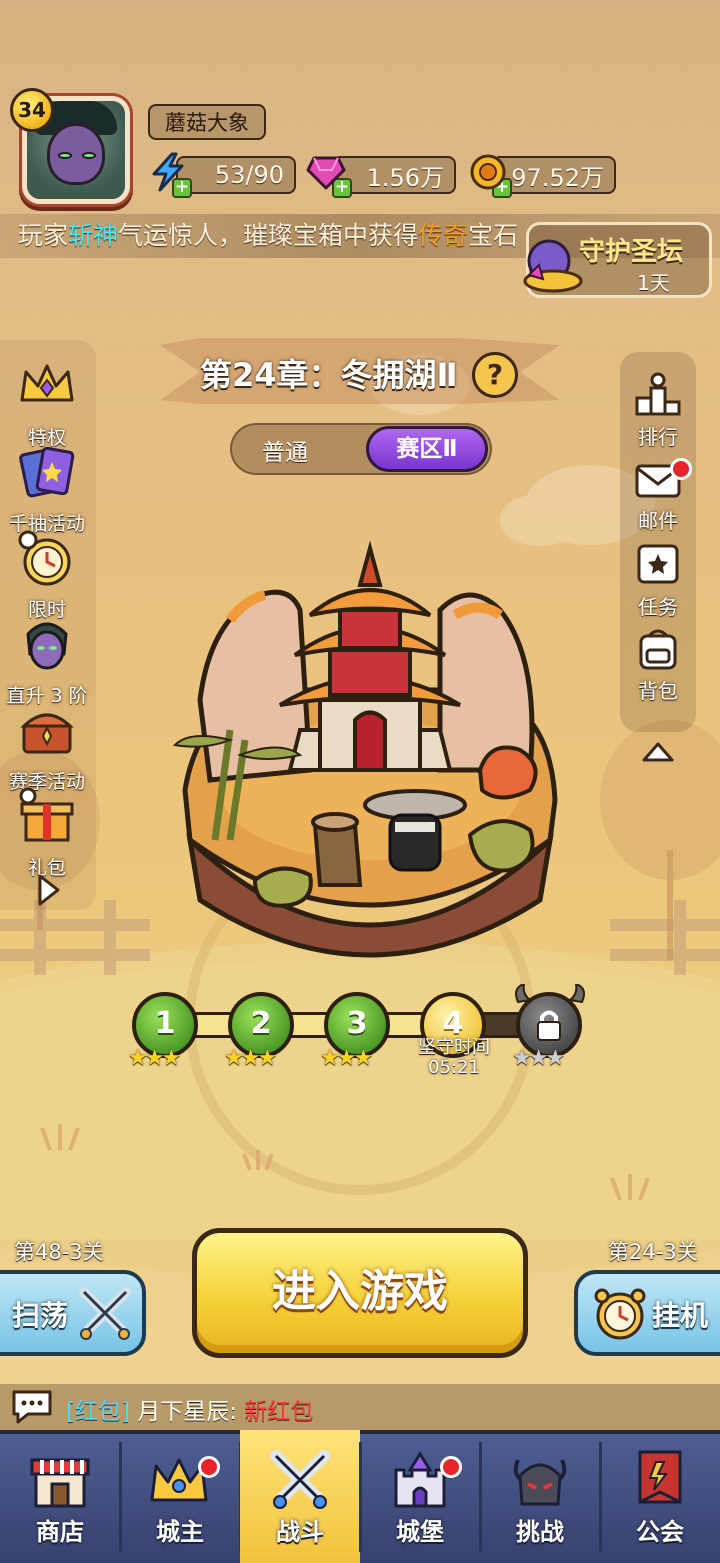 The width and height of the screenshot is (720, 1563). What do you see at coordinates (43, 235) in the screenshot?
I see `broadcast-prefix: 玩家` at bounding box center [43, 235].